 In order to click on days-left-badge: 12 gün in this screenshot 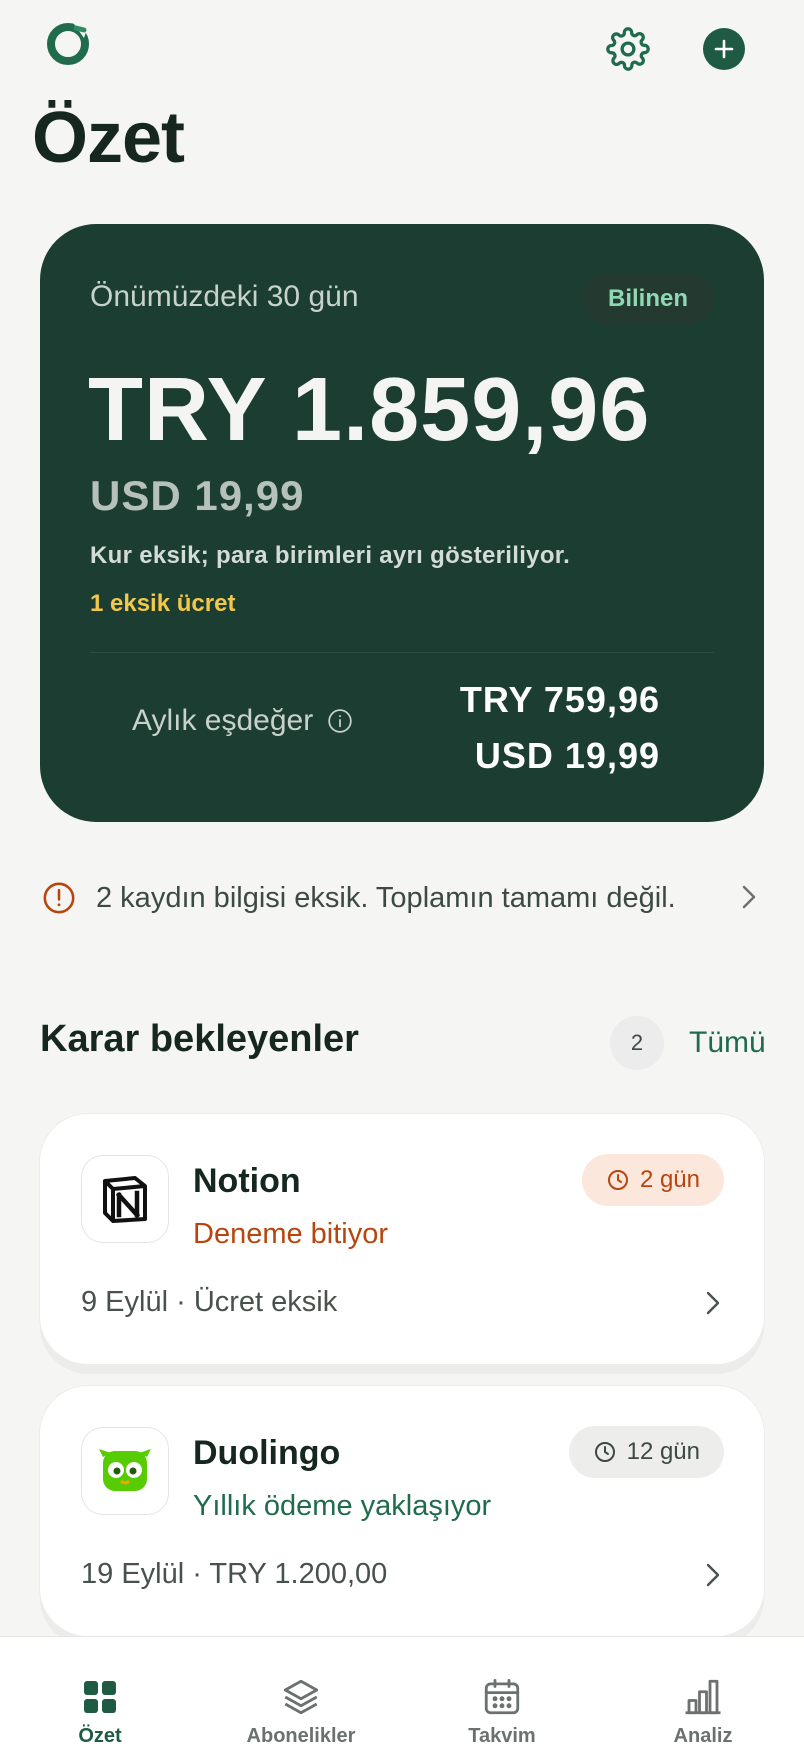, I will do `click(646, 1452)`.